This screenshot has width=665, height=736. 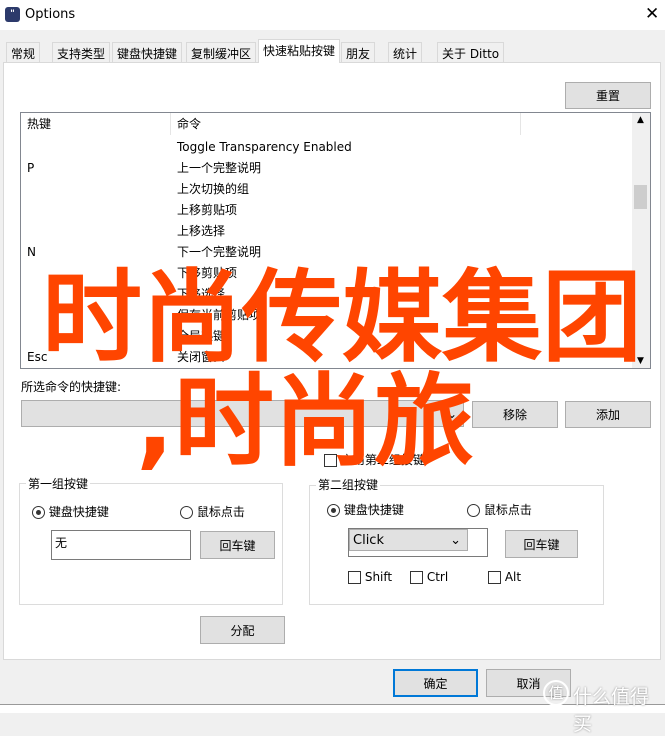 I want to click on group2-radio-mouse: 鼠标点击, so click(x=499, y=509).